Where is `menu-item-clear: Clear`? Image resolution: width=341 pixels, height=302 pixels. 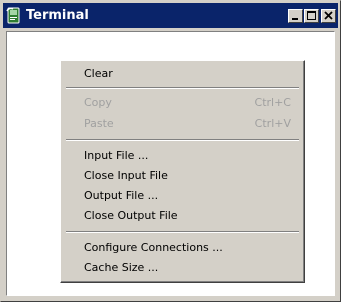
menu-item-clear: Clear is located at coordinates (182, 74).